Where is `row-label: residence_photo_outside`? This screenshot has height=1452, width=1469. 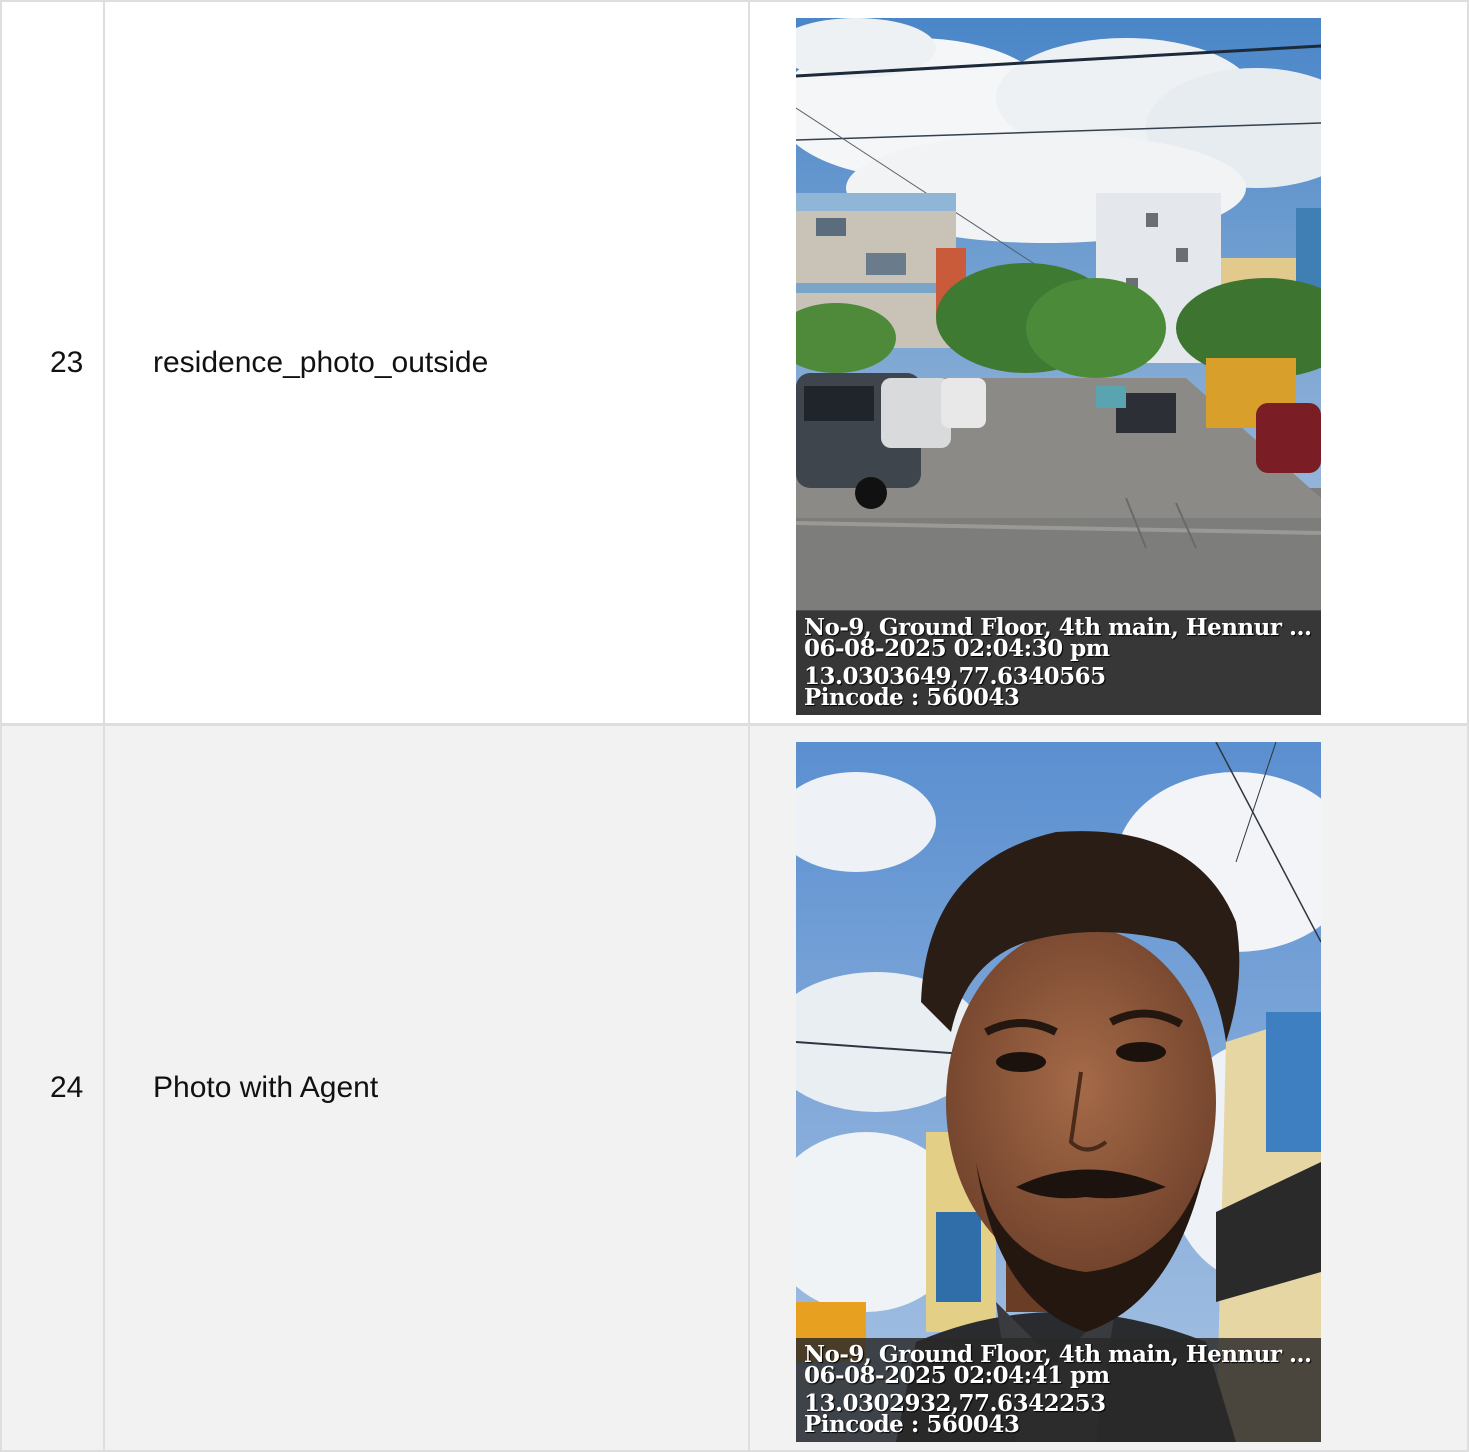 row-label: residence_photo_outside is located at coordinates (321, 362).